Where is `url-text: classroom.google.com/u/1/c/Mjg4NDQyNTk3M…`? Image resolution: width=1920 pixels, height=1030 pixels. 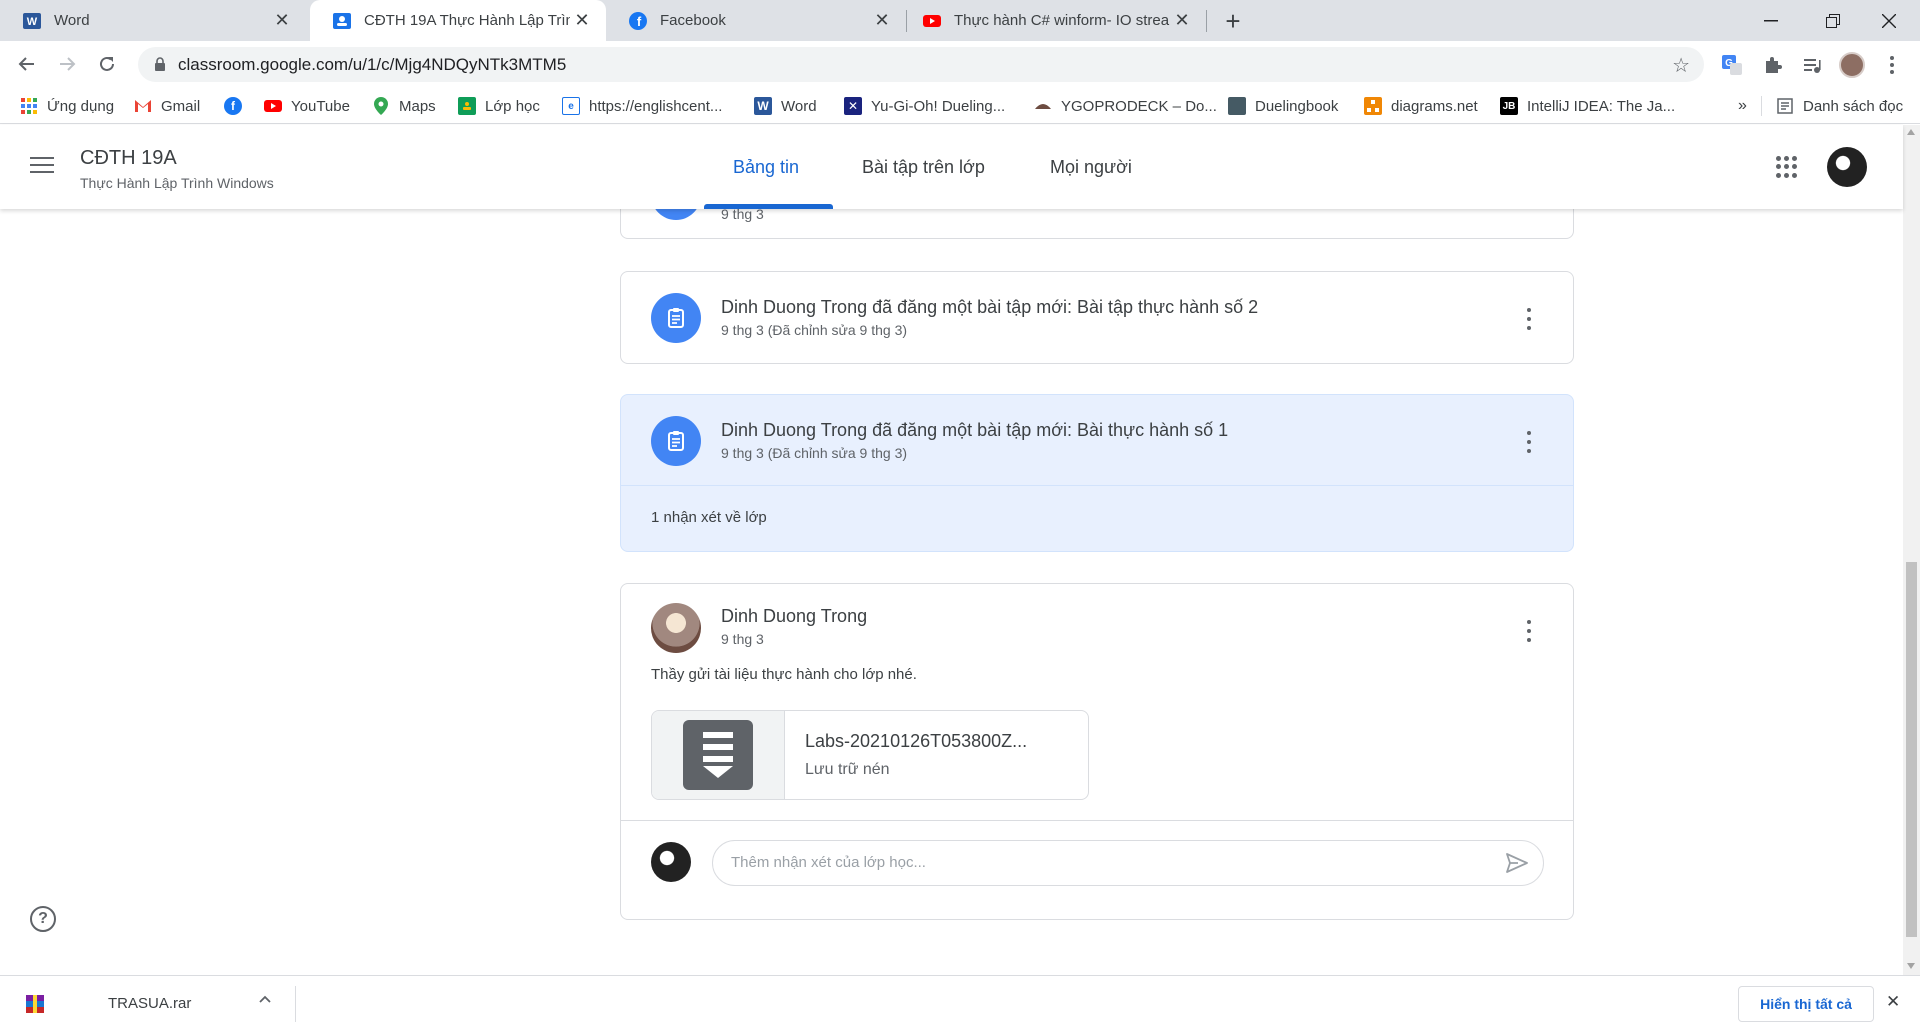
url-text: classroom.google.com/u/1/c/Mjg4NDQyNTk3M… is located at coordinates (372, 65).